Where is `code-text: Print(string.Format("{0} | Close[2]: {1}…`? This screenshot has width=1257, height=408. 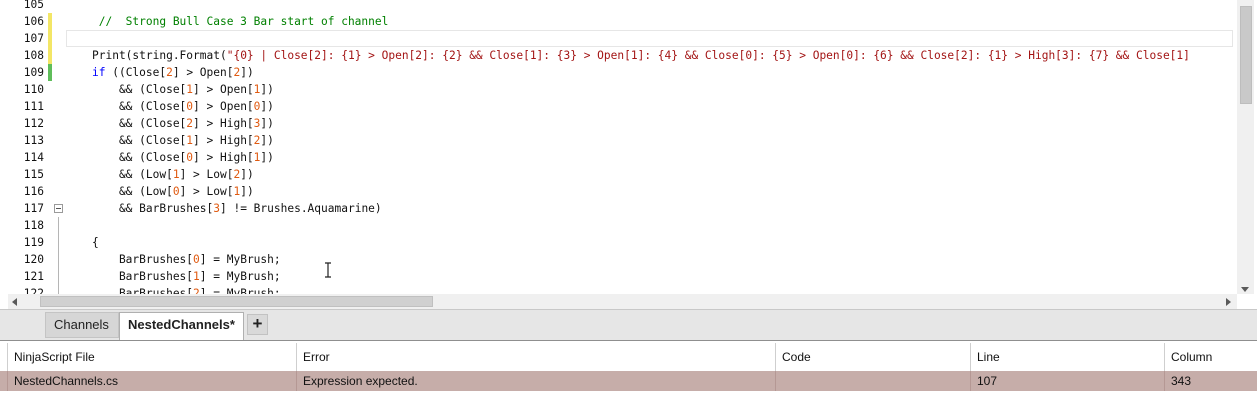
code-text: Print(string.Format("{0} | Close[2]: {1}… is located at coordinates (641, 55).